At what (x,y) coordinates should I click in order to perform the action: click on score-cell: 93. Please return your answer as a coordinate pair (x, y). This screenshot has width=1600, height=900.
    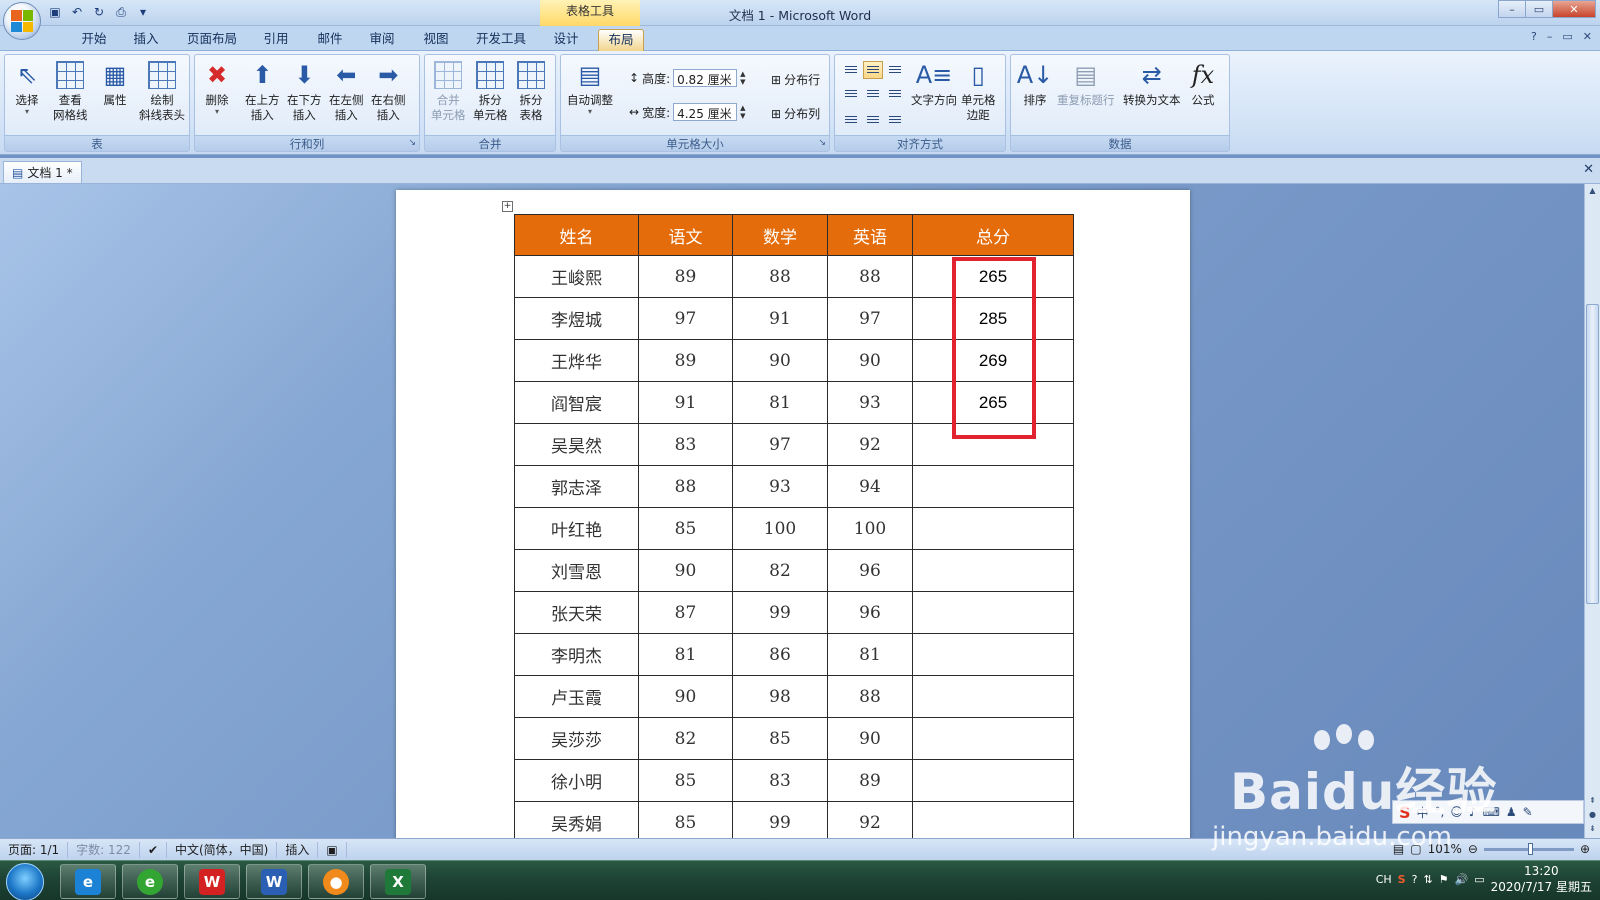
    Looking at the image, I should click on (870, 402).